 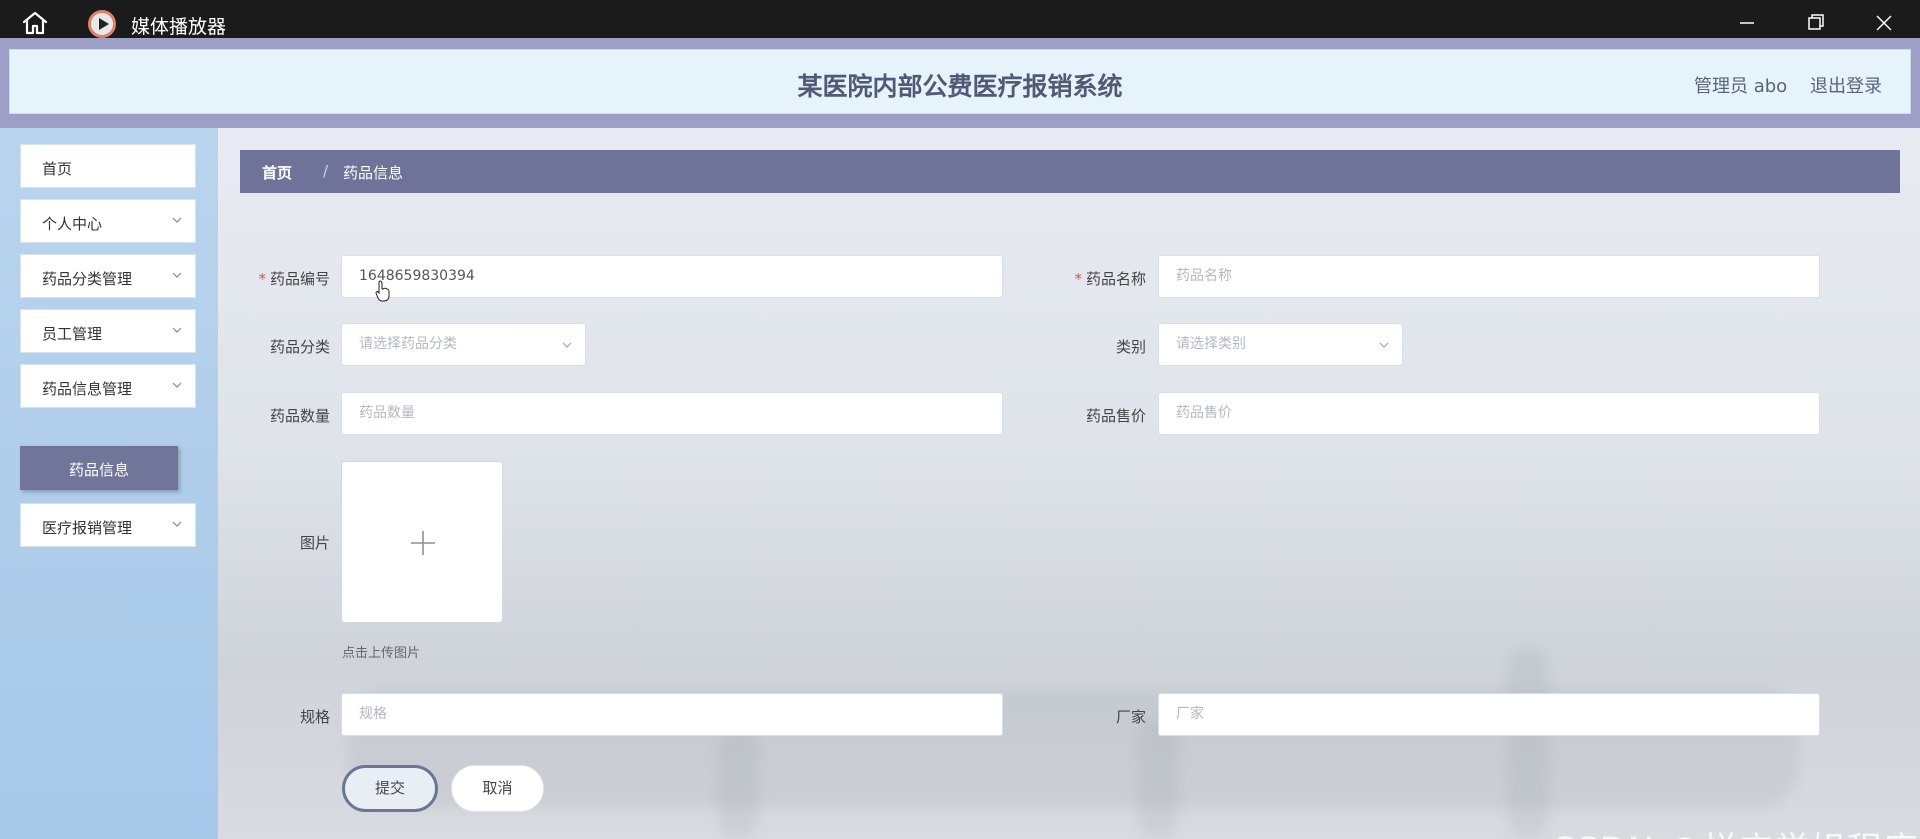 I want to click on logout-link: 退出登录, so click(x=1846, y=85).